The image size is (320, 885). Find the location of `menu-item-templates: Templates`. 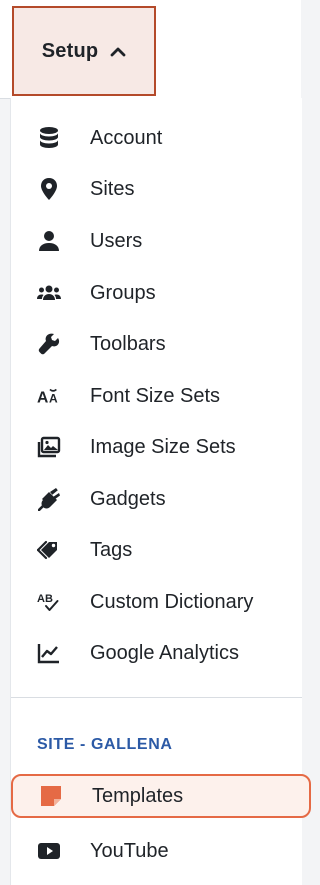

menu-item-templates: Templates is located at coordinates (161, 796).